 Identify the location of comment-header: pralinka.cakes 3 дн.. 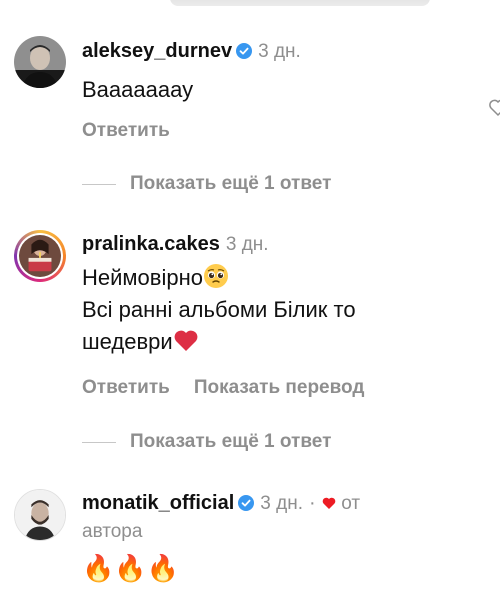
(175, 244).